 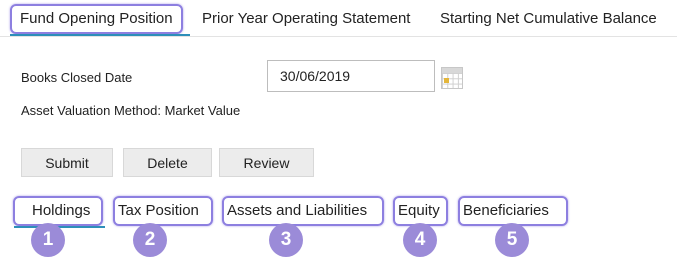 I want to click on tabs-divider, so click(x=338, y=36).